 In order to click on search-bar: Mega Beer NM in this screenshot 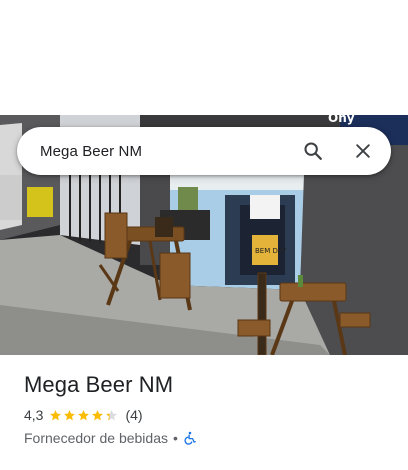, I will do `click(204, 151)`.